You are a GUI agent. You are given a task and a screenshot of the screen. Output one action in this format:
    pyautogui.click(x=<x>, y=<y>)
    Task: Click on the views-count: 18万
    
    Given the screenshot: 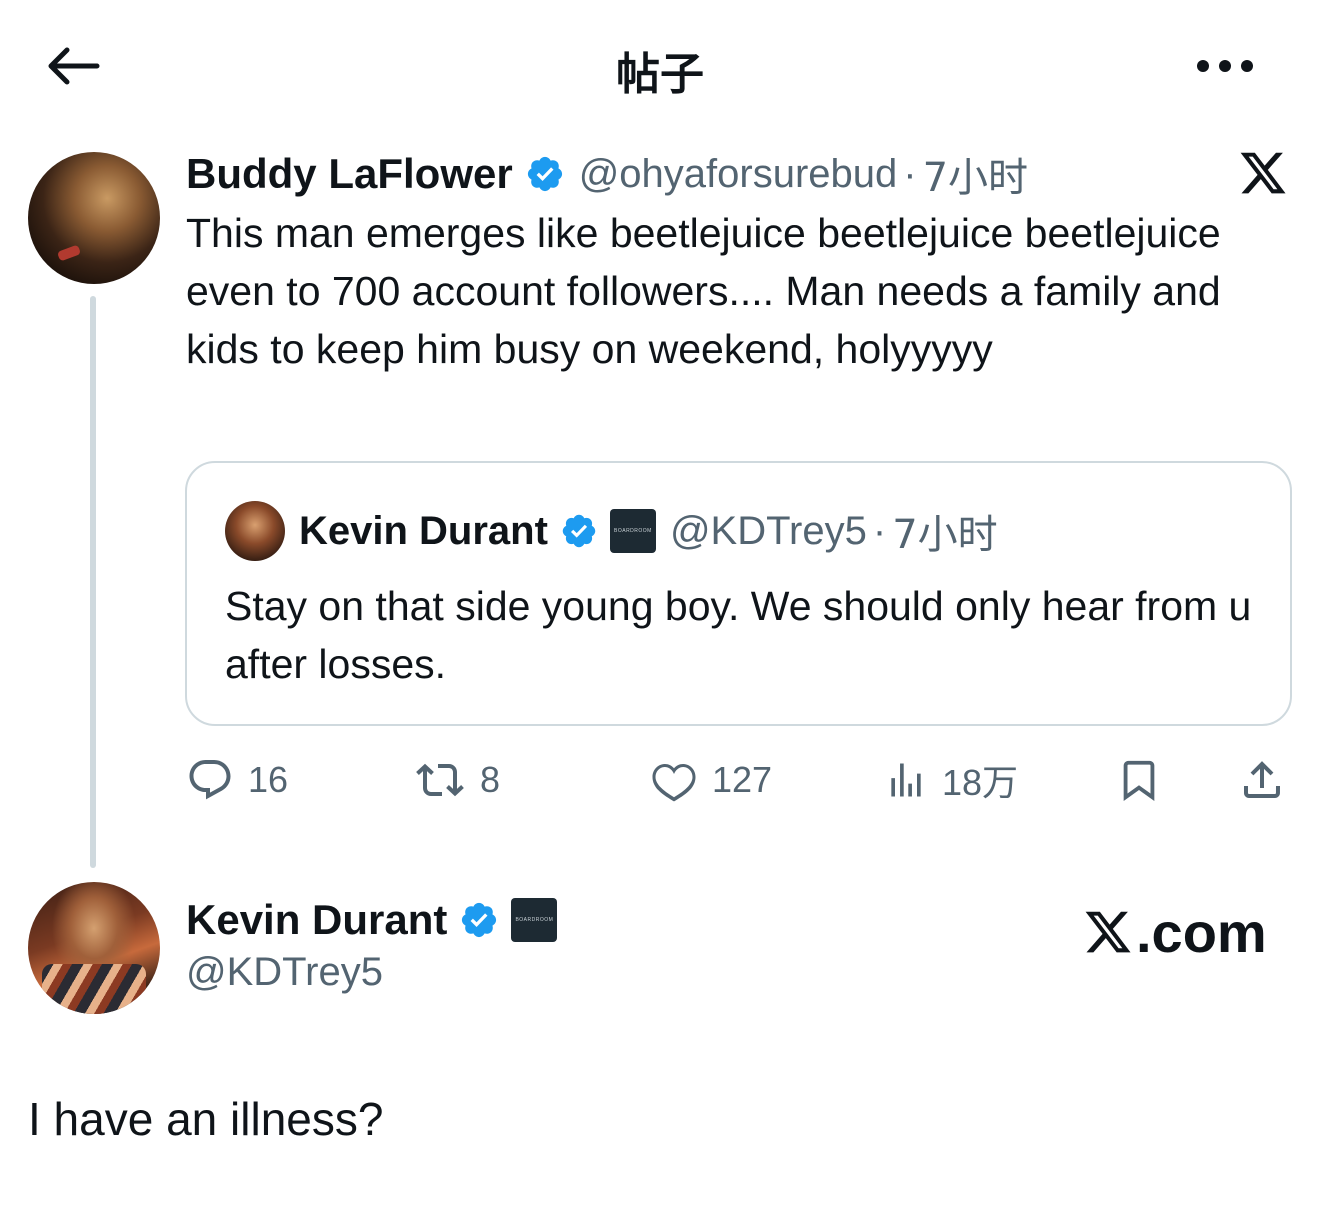 What is the action you would take?
    pyautogui.click(x=980, y=782)
    